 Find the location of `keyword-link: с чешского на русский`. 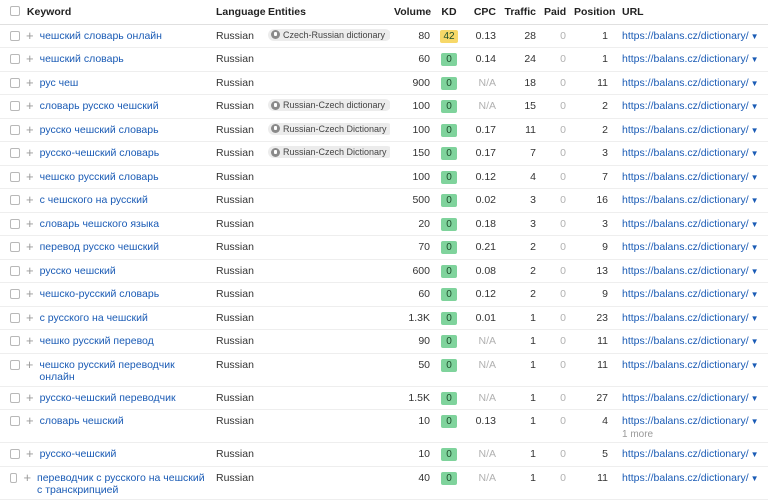

keyword-link: с чешского на русский is located at coordinates (94, 200).